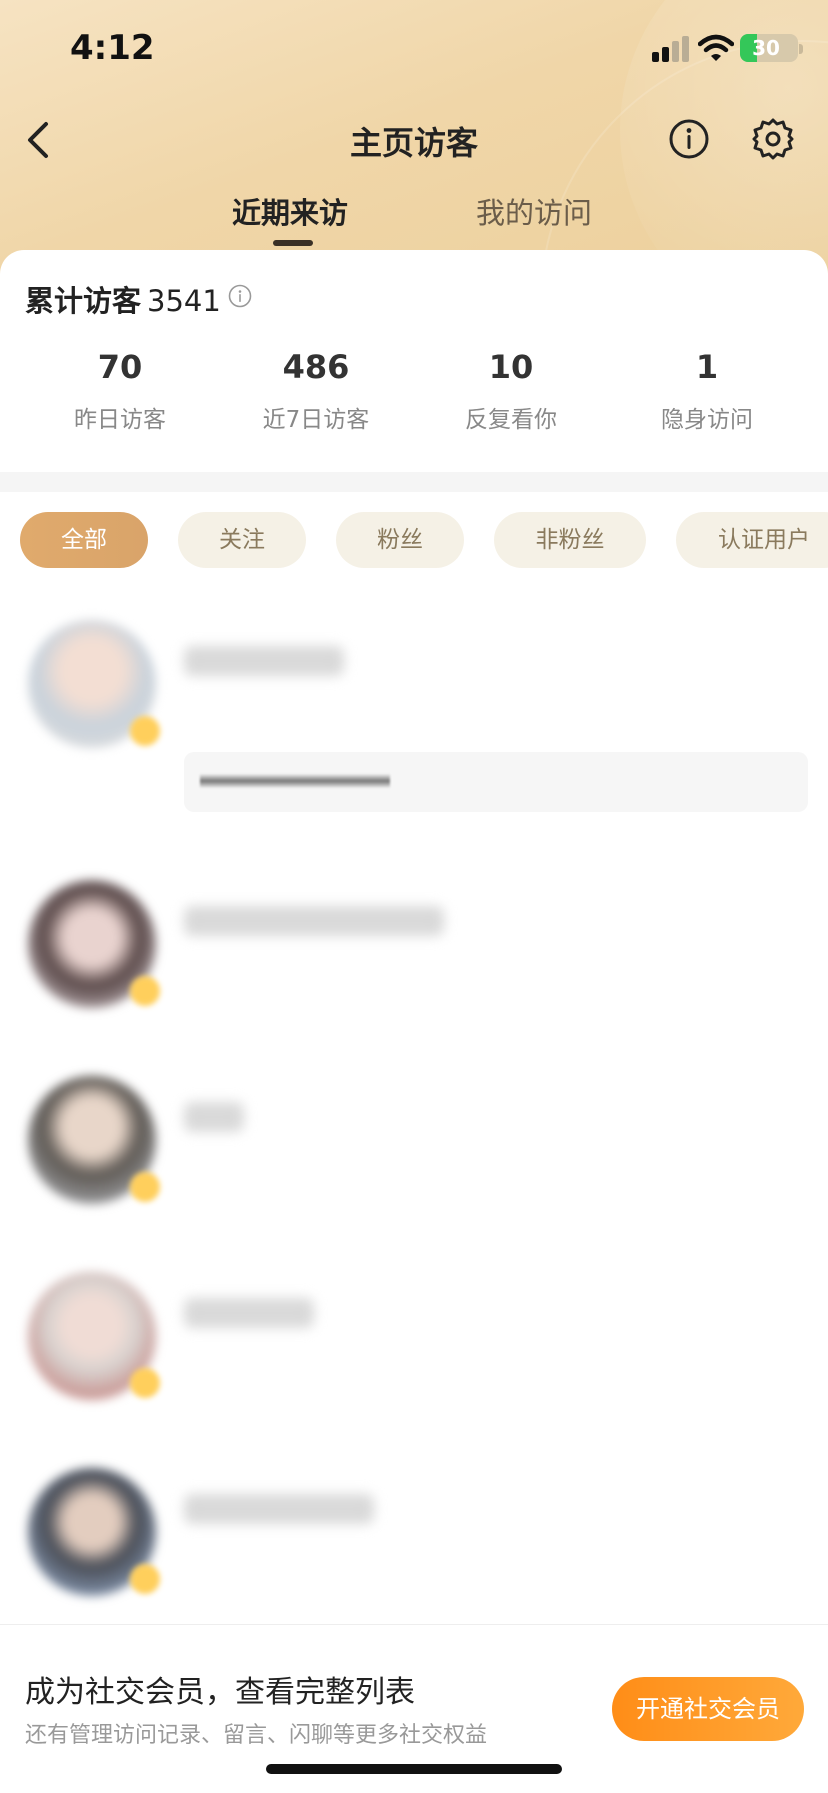  I want to click on filter-chips: 全部 关注 粉丝 非粉丝 认证用户, so click(414, 540).